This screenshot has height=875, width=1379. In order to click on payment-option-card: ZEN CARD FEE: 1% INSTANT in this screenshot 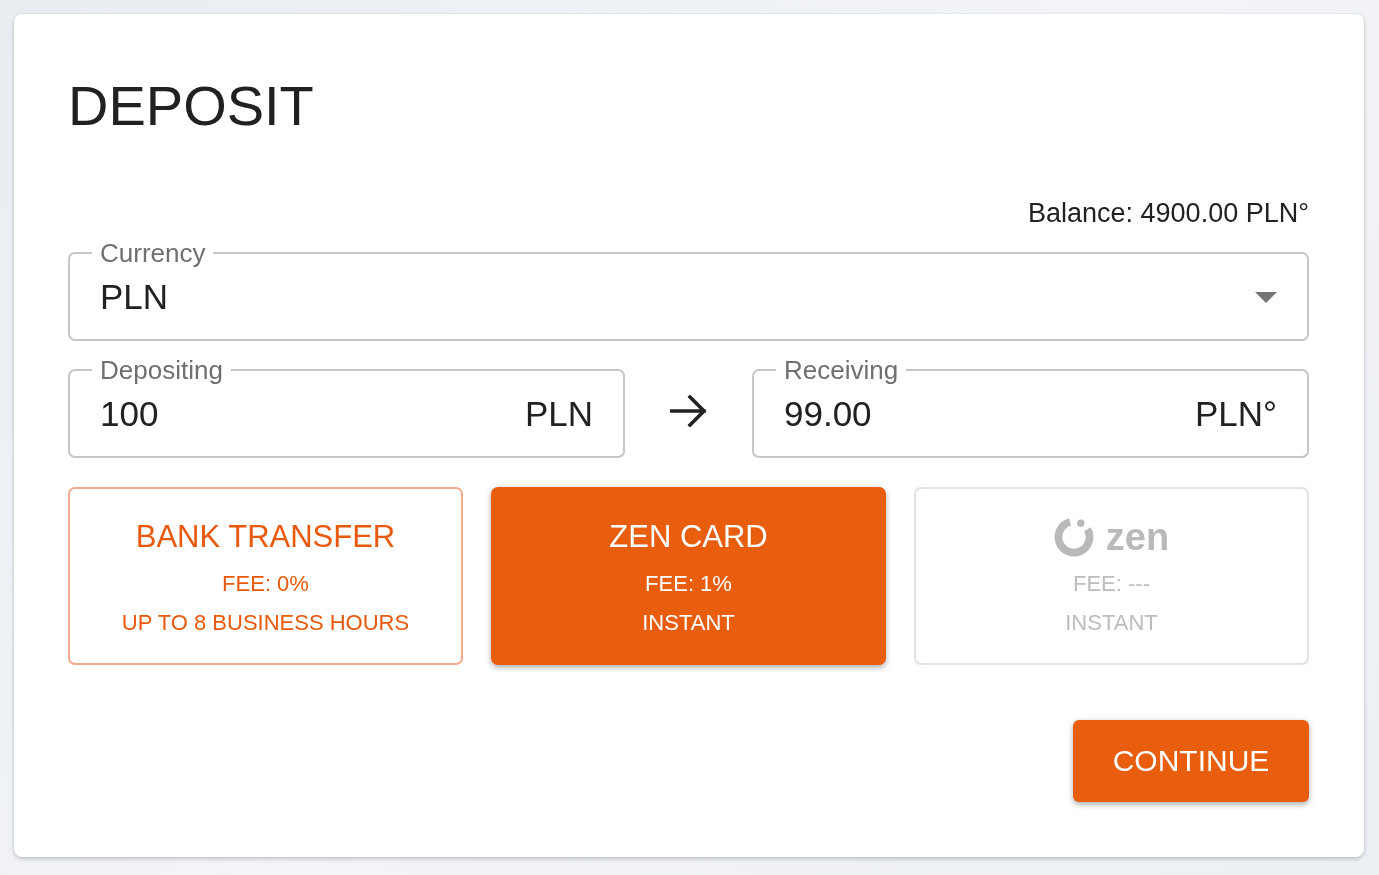, I will do `click(688, 576)`.